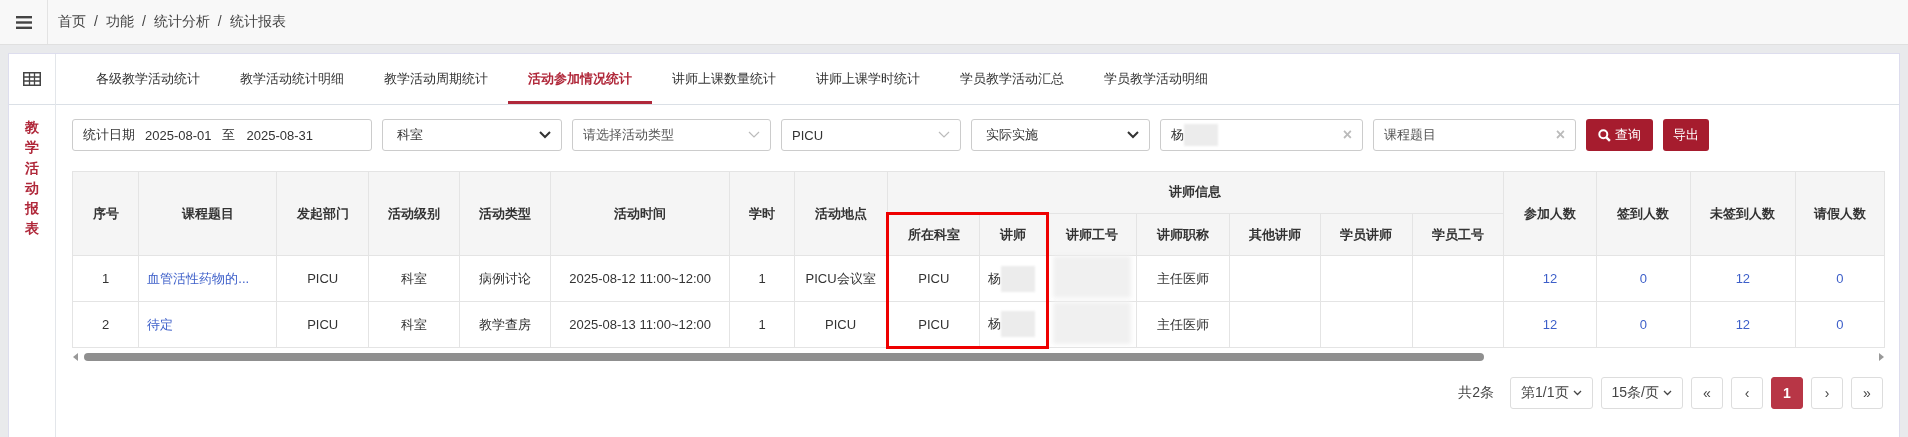 The height and width of the screenshot is (437, 1908). What do you see at coordinates (724, 79) in the screenshot?
I see `tab: 讲师上课数量统计` at bounding box center [724, 79].